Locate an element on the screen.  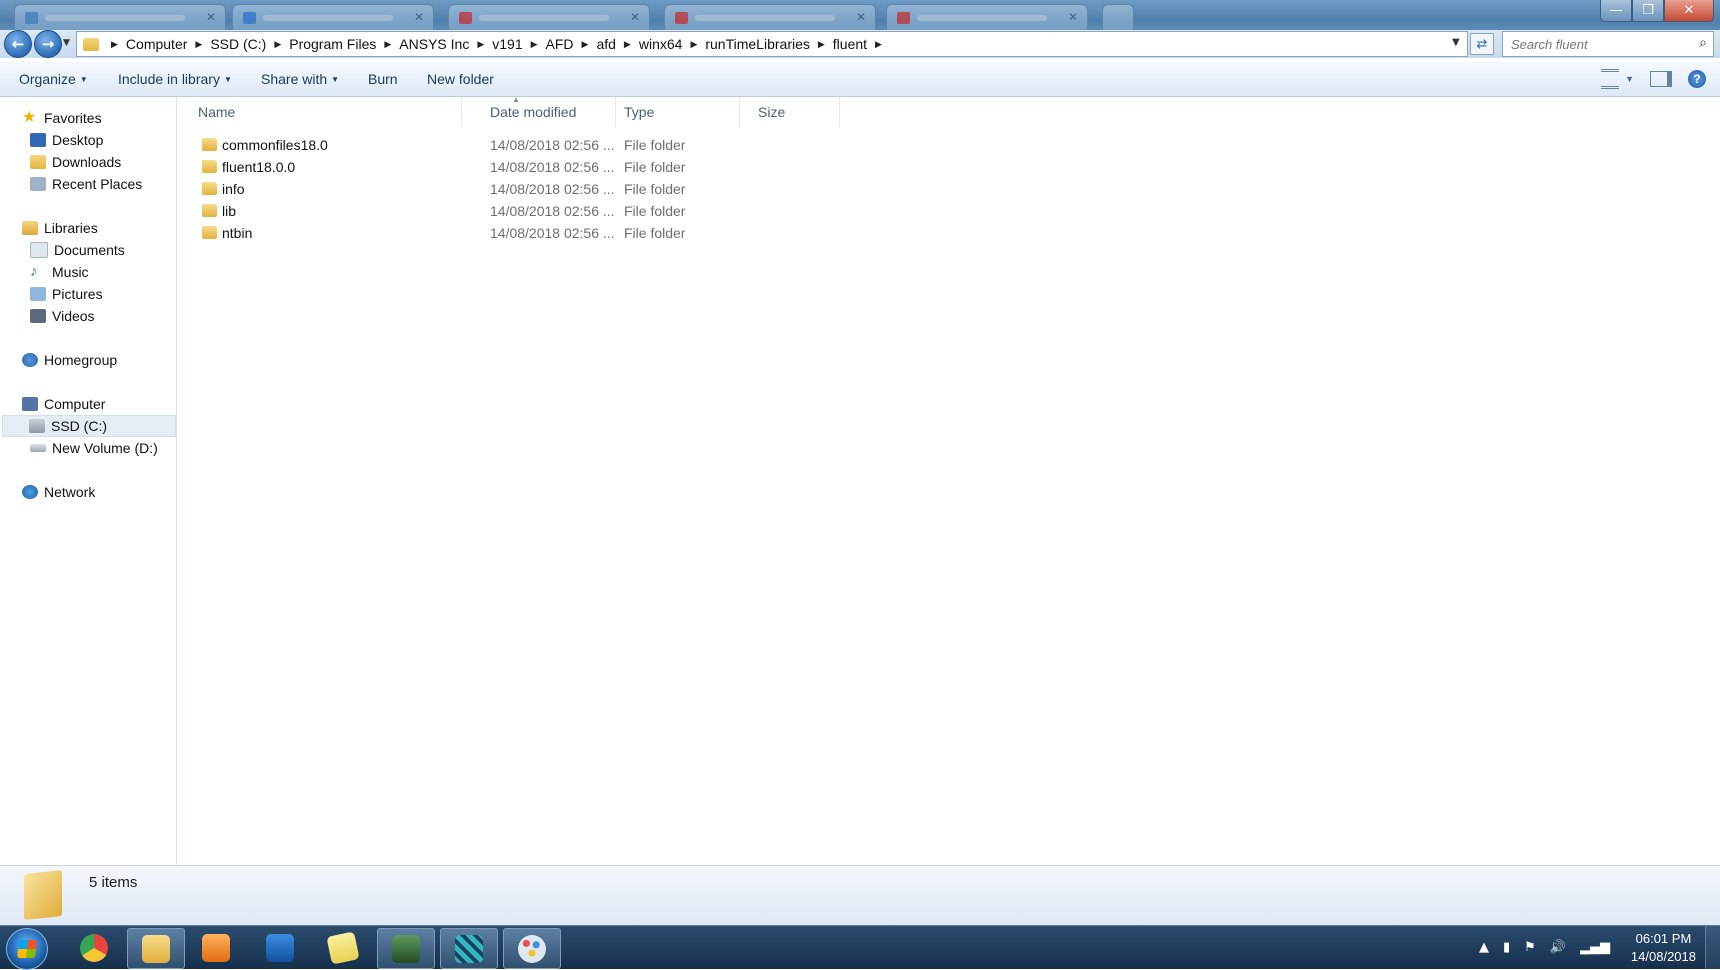
include-in-library-button: Include in library ▼ is located at coordinates (175, 79).